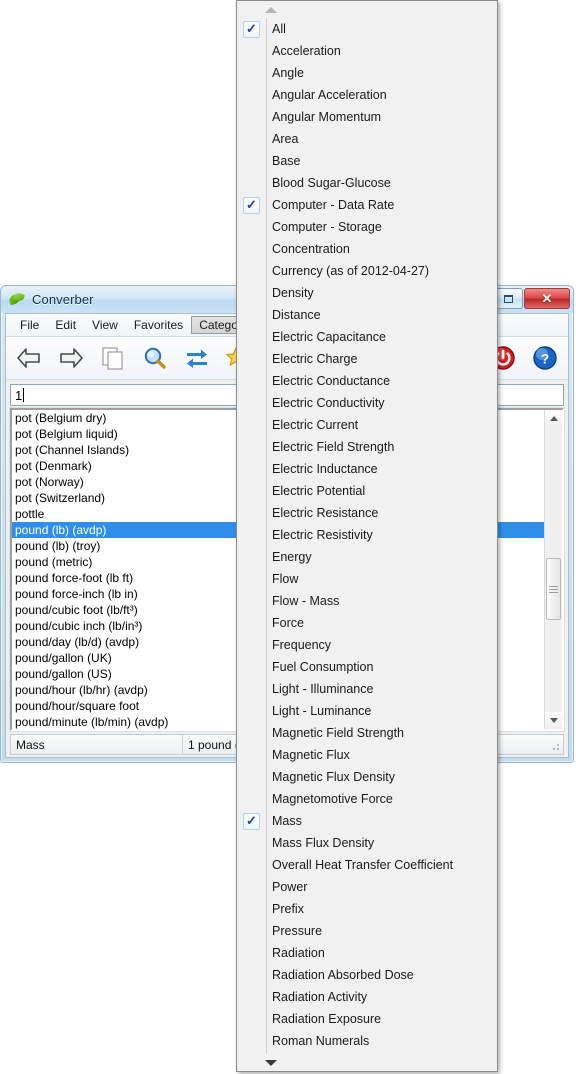  What do you see at coordinates (367, 513) in the screenshot?
I see `category-item: Electric Resistance` at bounding box center [367, 513].